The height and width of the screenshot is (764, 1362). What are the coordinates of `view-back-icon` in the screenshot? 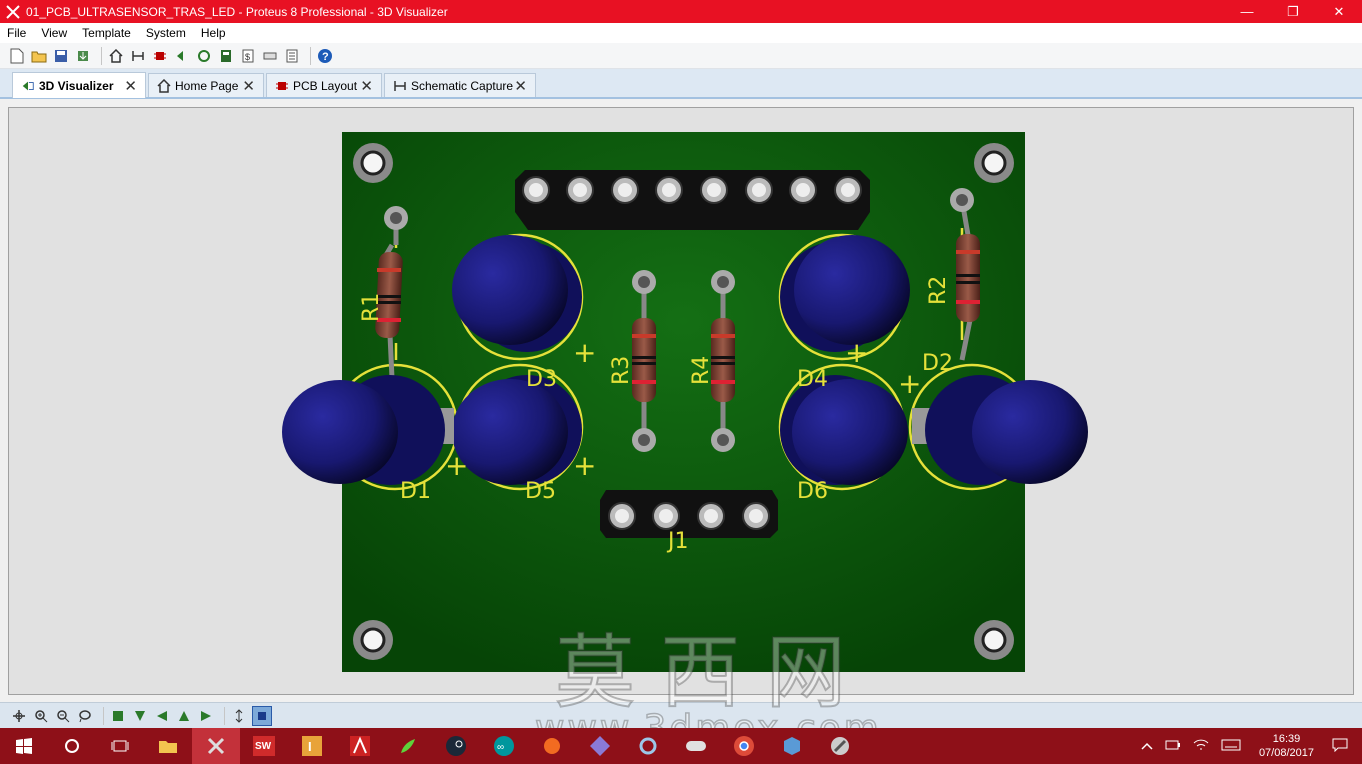 It's located at (184, 716).